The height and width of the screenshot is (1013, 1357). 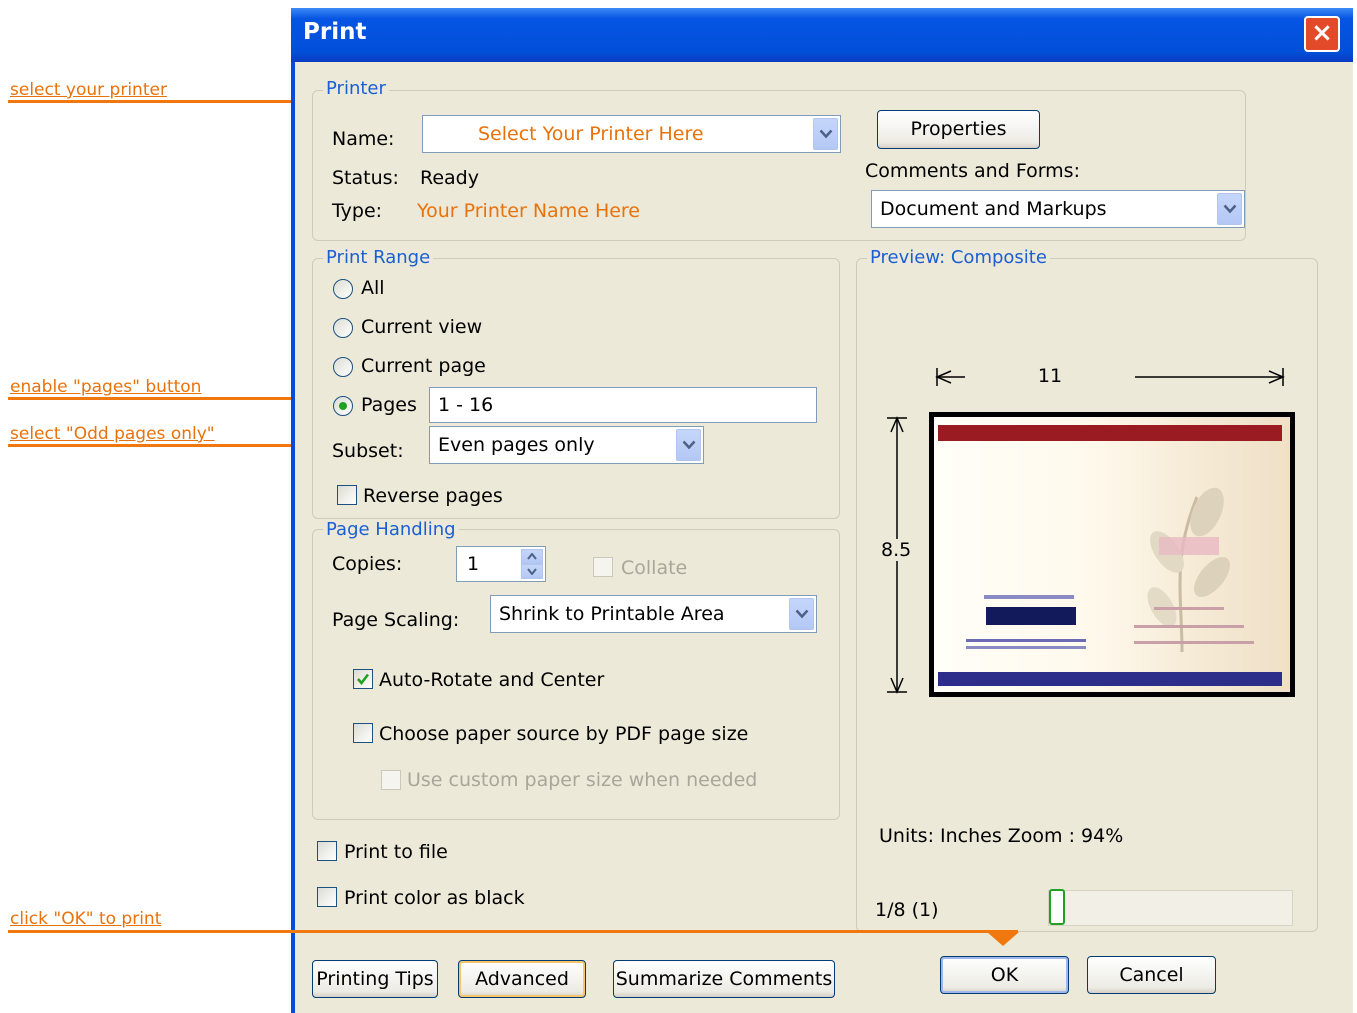 What do you see at coordinates (591, 134) in the screenshot?
I see `printer-name-value: Select Your Printer Here` at bounding box center [591, 134].